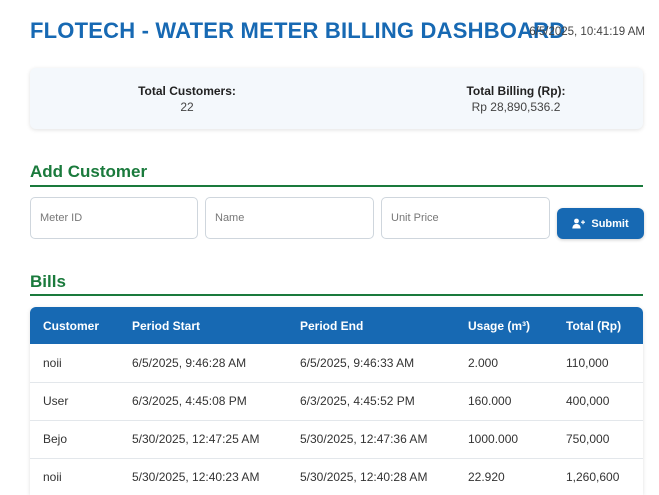 Image resolution: width=659 pixels, height=495 pixels. I want to click on column-header-usage: Usage (m³), so click(499, 325).